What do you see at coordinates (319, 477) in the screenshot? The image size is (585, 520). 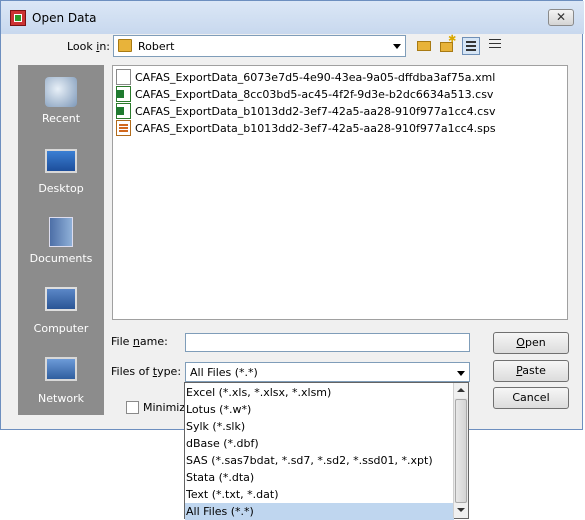 I see `file-type-option: Stata (*.dta)` at bounding box center [319, 477].